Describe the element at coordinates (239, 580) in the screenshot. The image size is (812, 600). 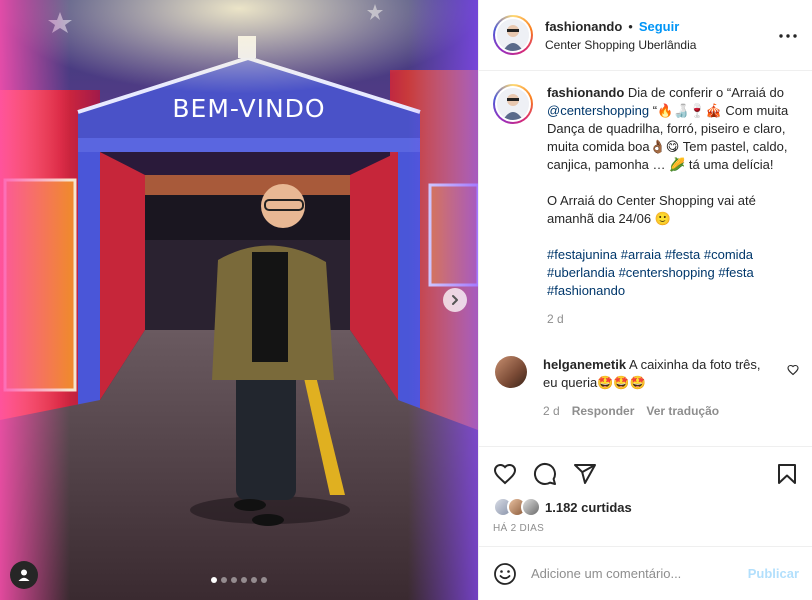
I see `carousel-indicator` at that location.